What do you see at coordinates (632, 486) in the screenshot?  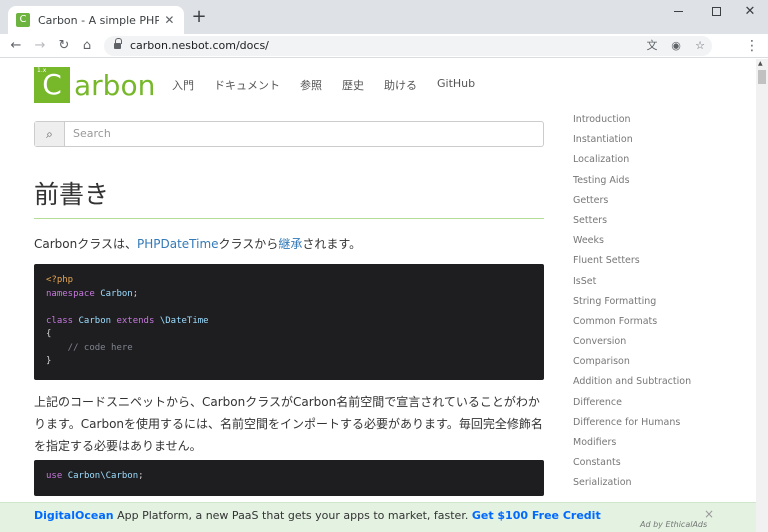 I see `sidebar-item-serialization: Serialization` at bounding box center [632, 486].